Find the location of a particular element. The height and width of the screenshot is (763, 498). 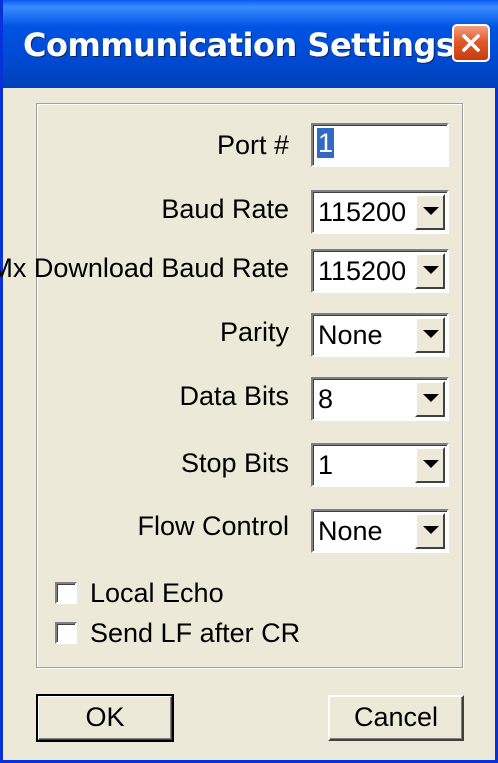

ok-button: OK is located at coordinates (105, 718).